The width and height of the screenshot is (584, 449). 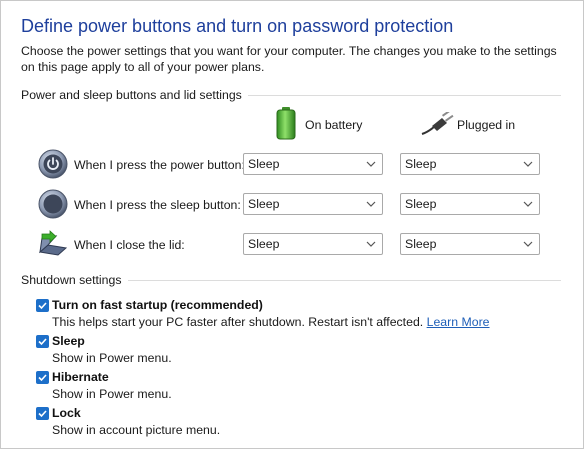 I want to click on close-lid-label: When I close the lid:, so click(x=129, y=245).